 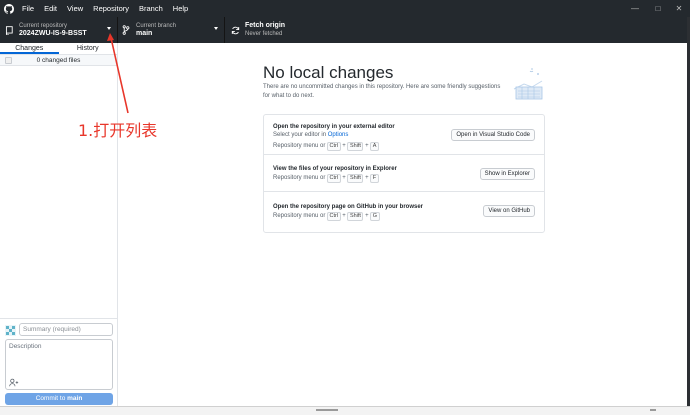 What do you see at coordinates (156, 25) in the screenshot?
I see `branch-label: Current branch` at bounding box center [156, 25].